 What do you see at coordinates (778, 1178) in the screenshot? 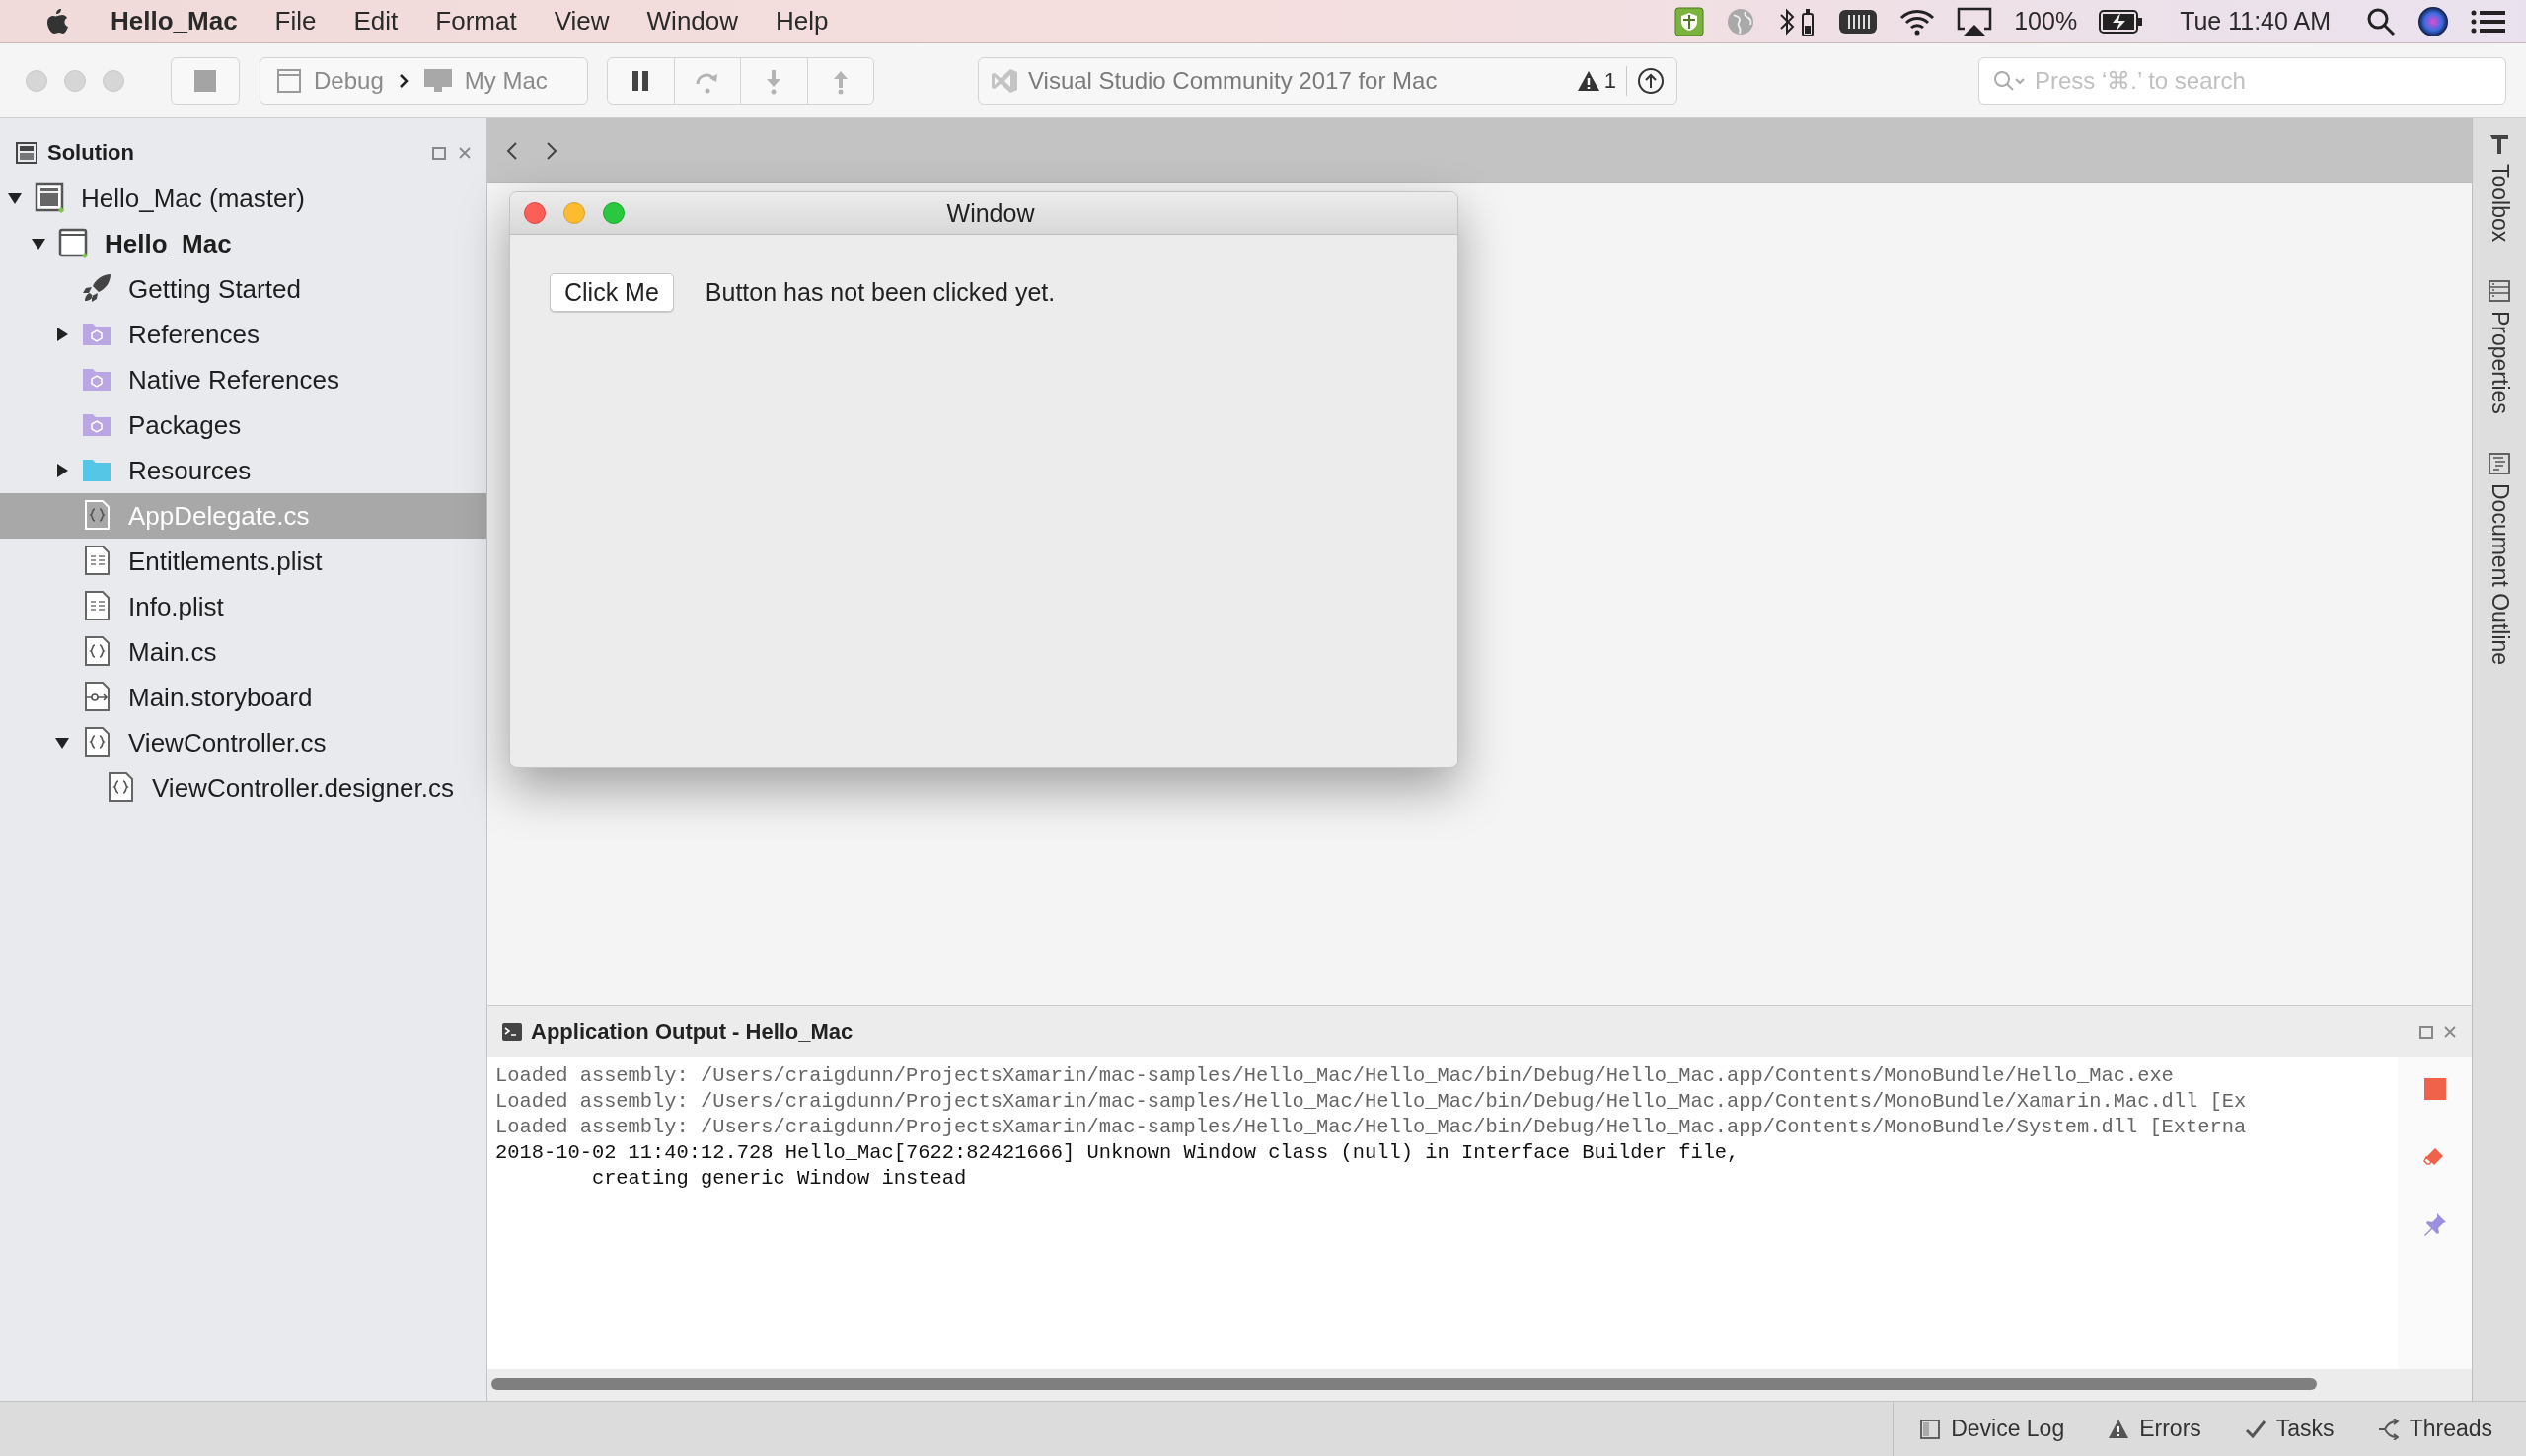
I see `log-line: creating generic Window instead` at bounding box center [778, 1178].